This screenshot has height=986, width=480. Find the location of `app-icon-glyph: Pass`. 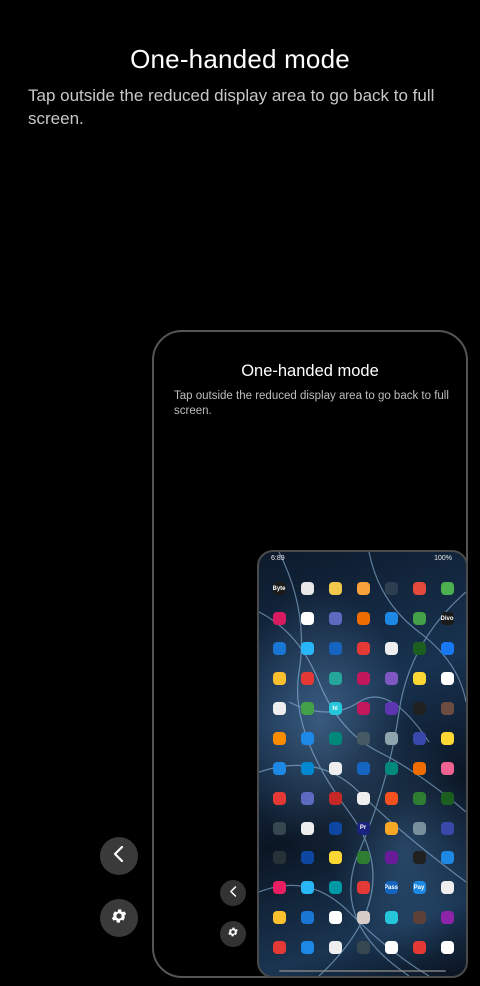

app-icon-glyph: Pass is located at coordinates (391, 888).